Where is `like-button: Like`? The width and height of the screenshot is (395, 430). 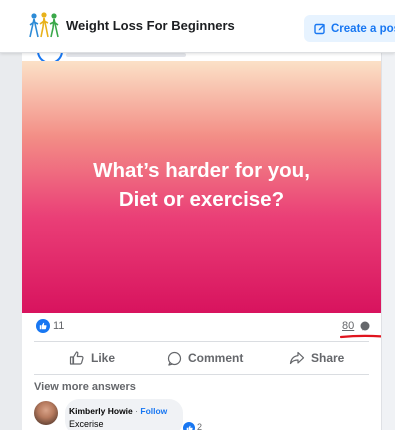
like-button: Like is located at coordinates (92, 358).